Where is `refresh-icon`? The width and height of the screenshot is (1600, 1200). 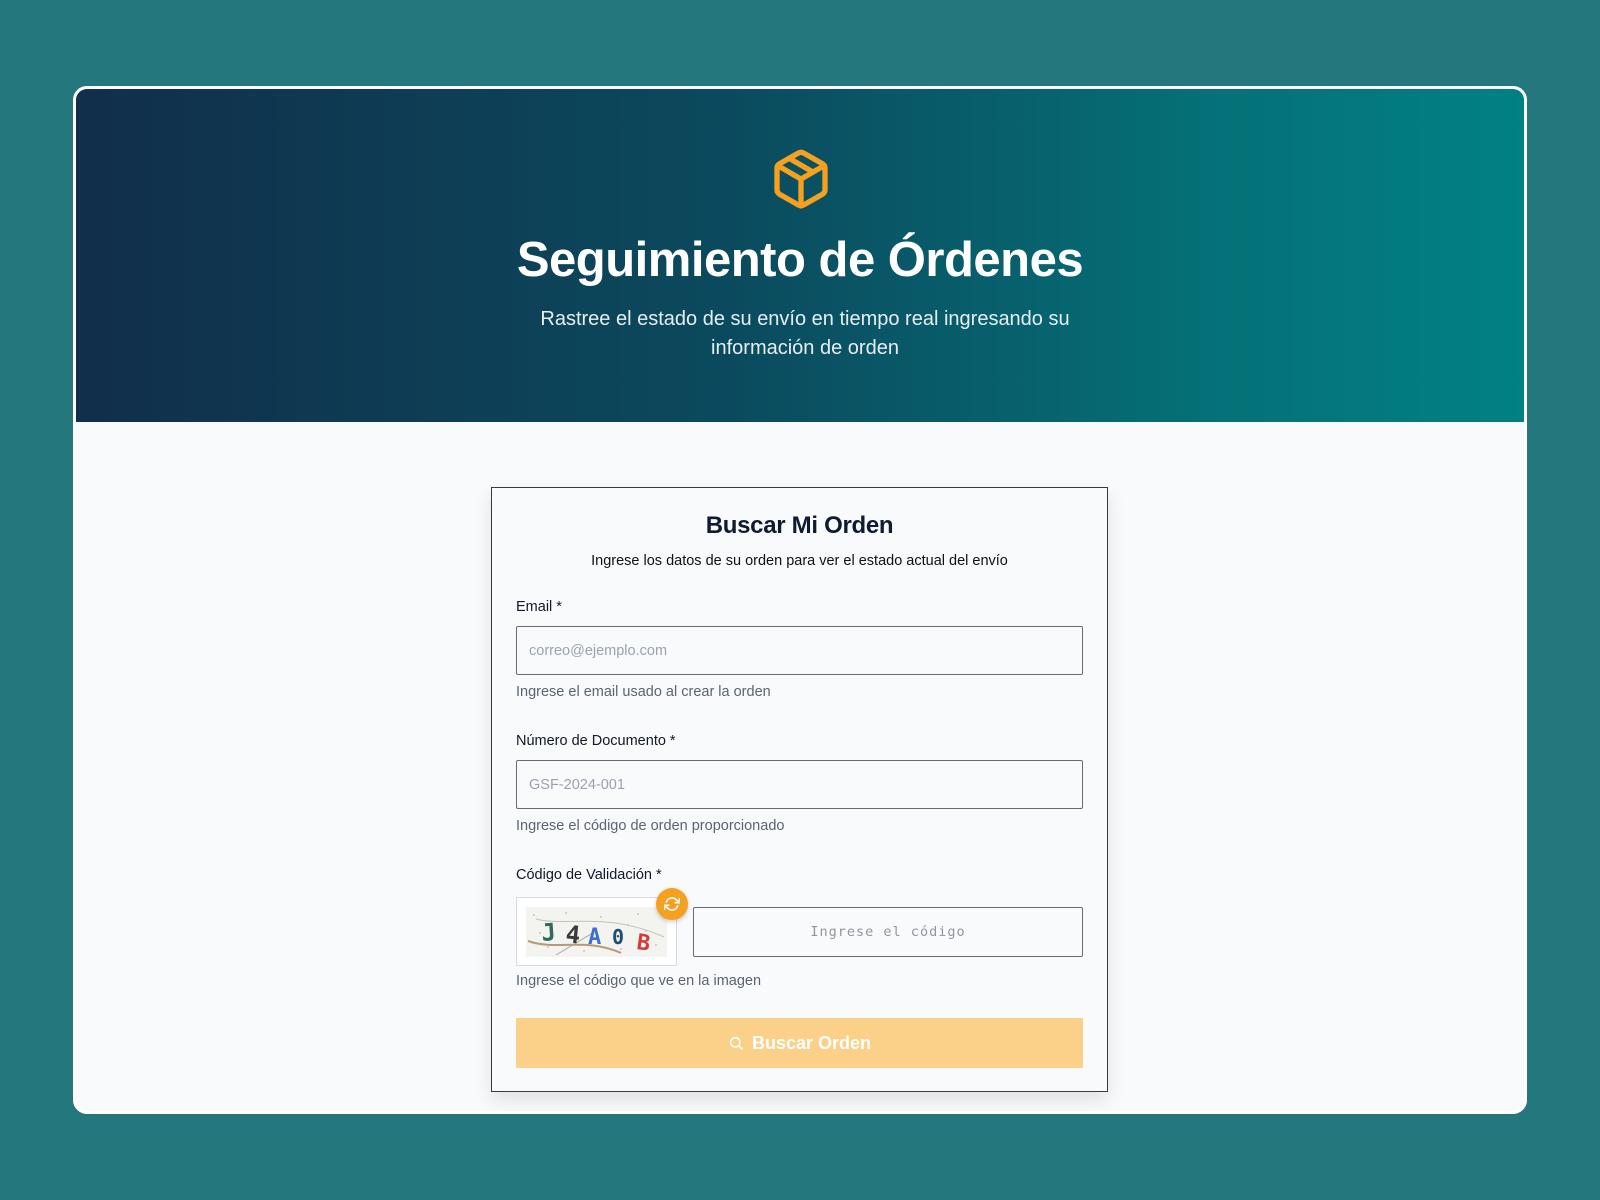 refresh-icon is located at coordinates (672, 904).